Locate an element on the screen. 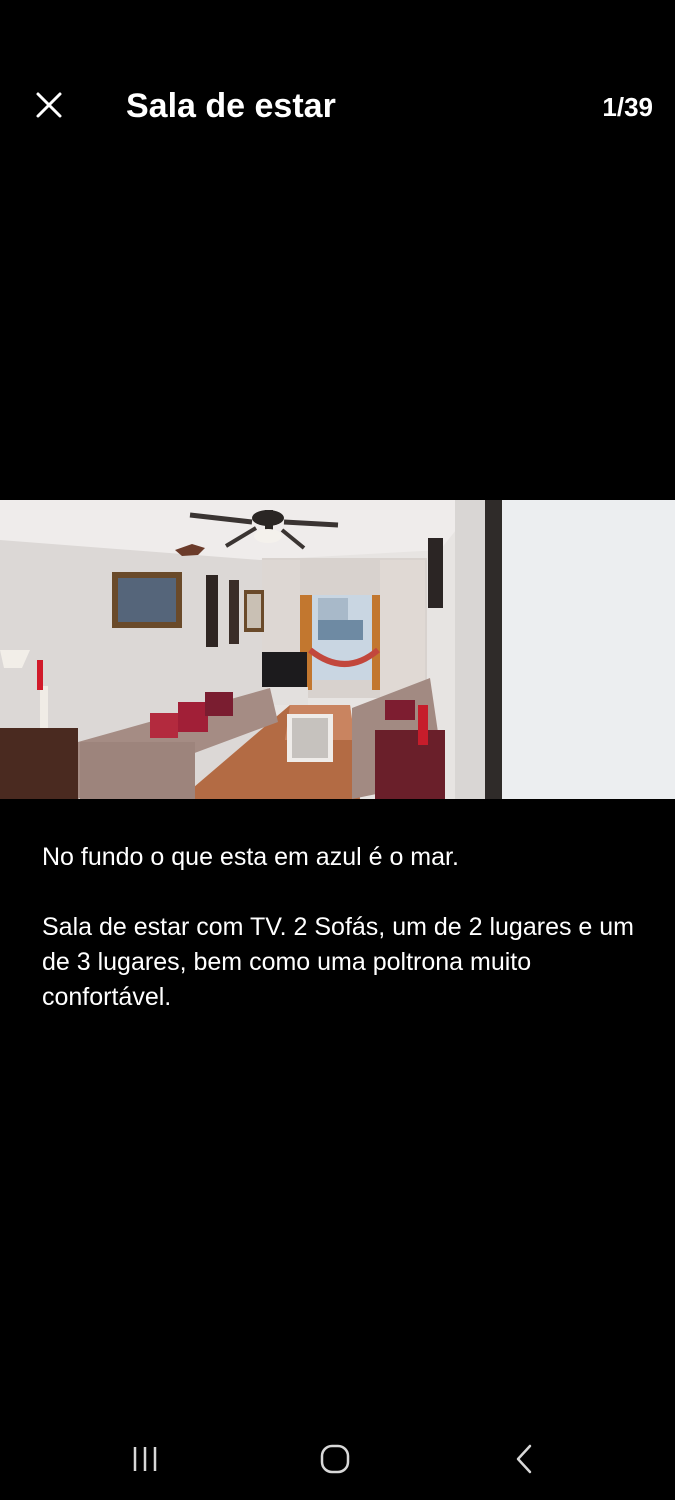 The height and width of the screenshot is (1500, 675). photo-counter: 1/39 is located at coordinates (627, 107).